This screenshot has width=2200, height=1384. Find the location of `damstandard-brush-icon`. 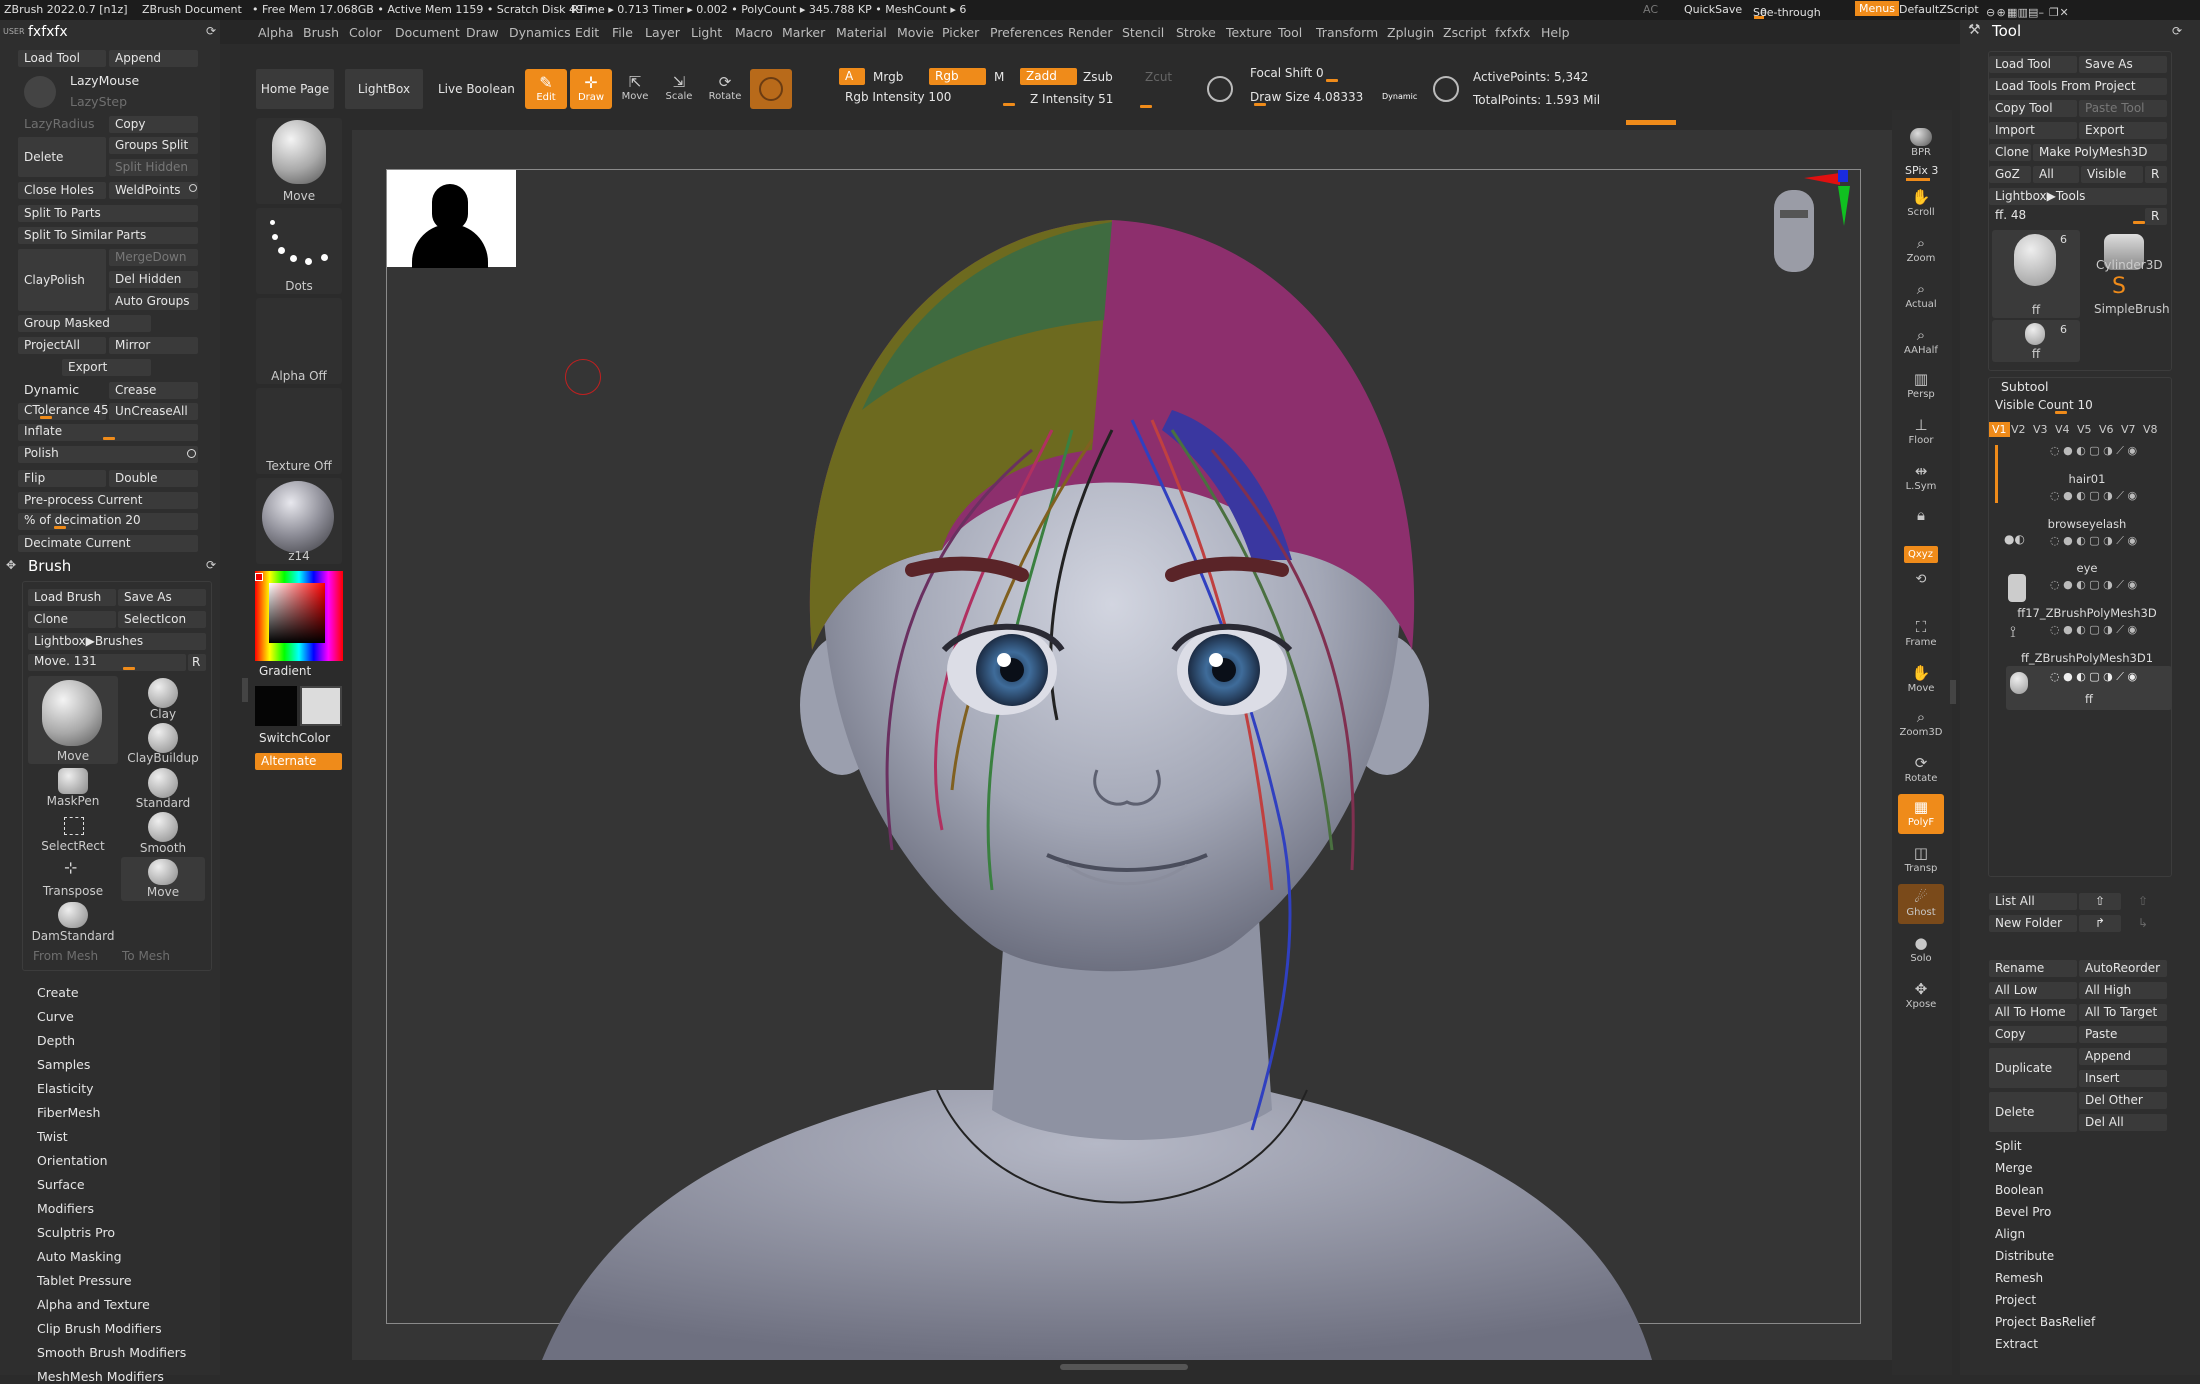

damstandard-brush-icon is located at coordinates (73, 915).